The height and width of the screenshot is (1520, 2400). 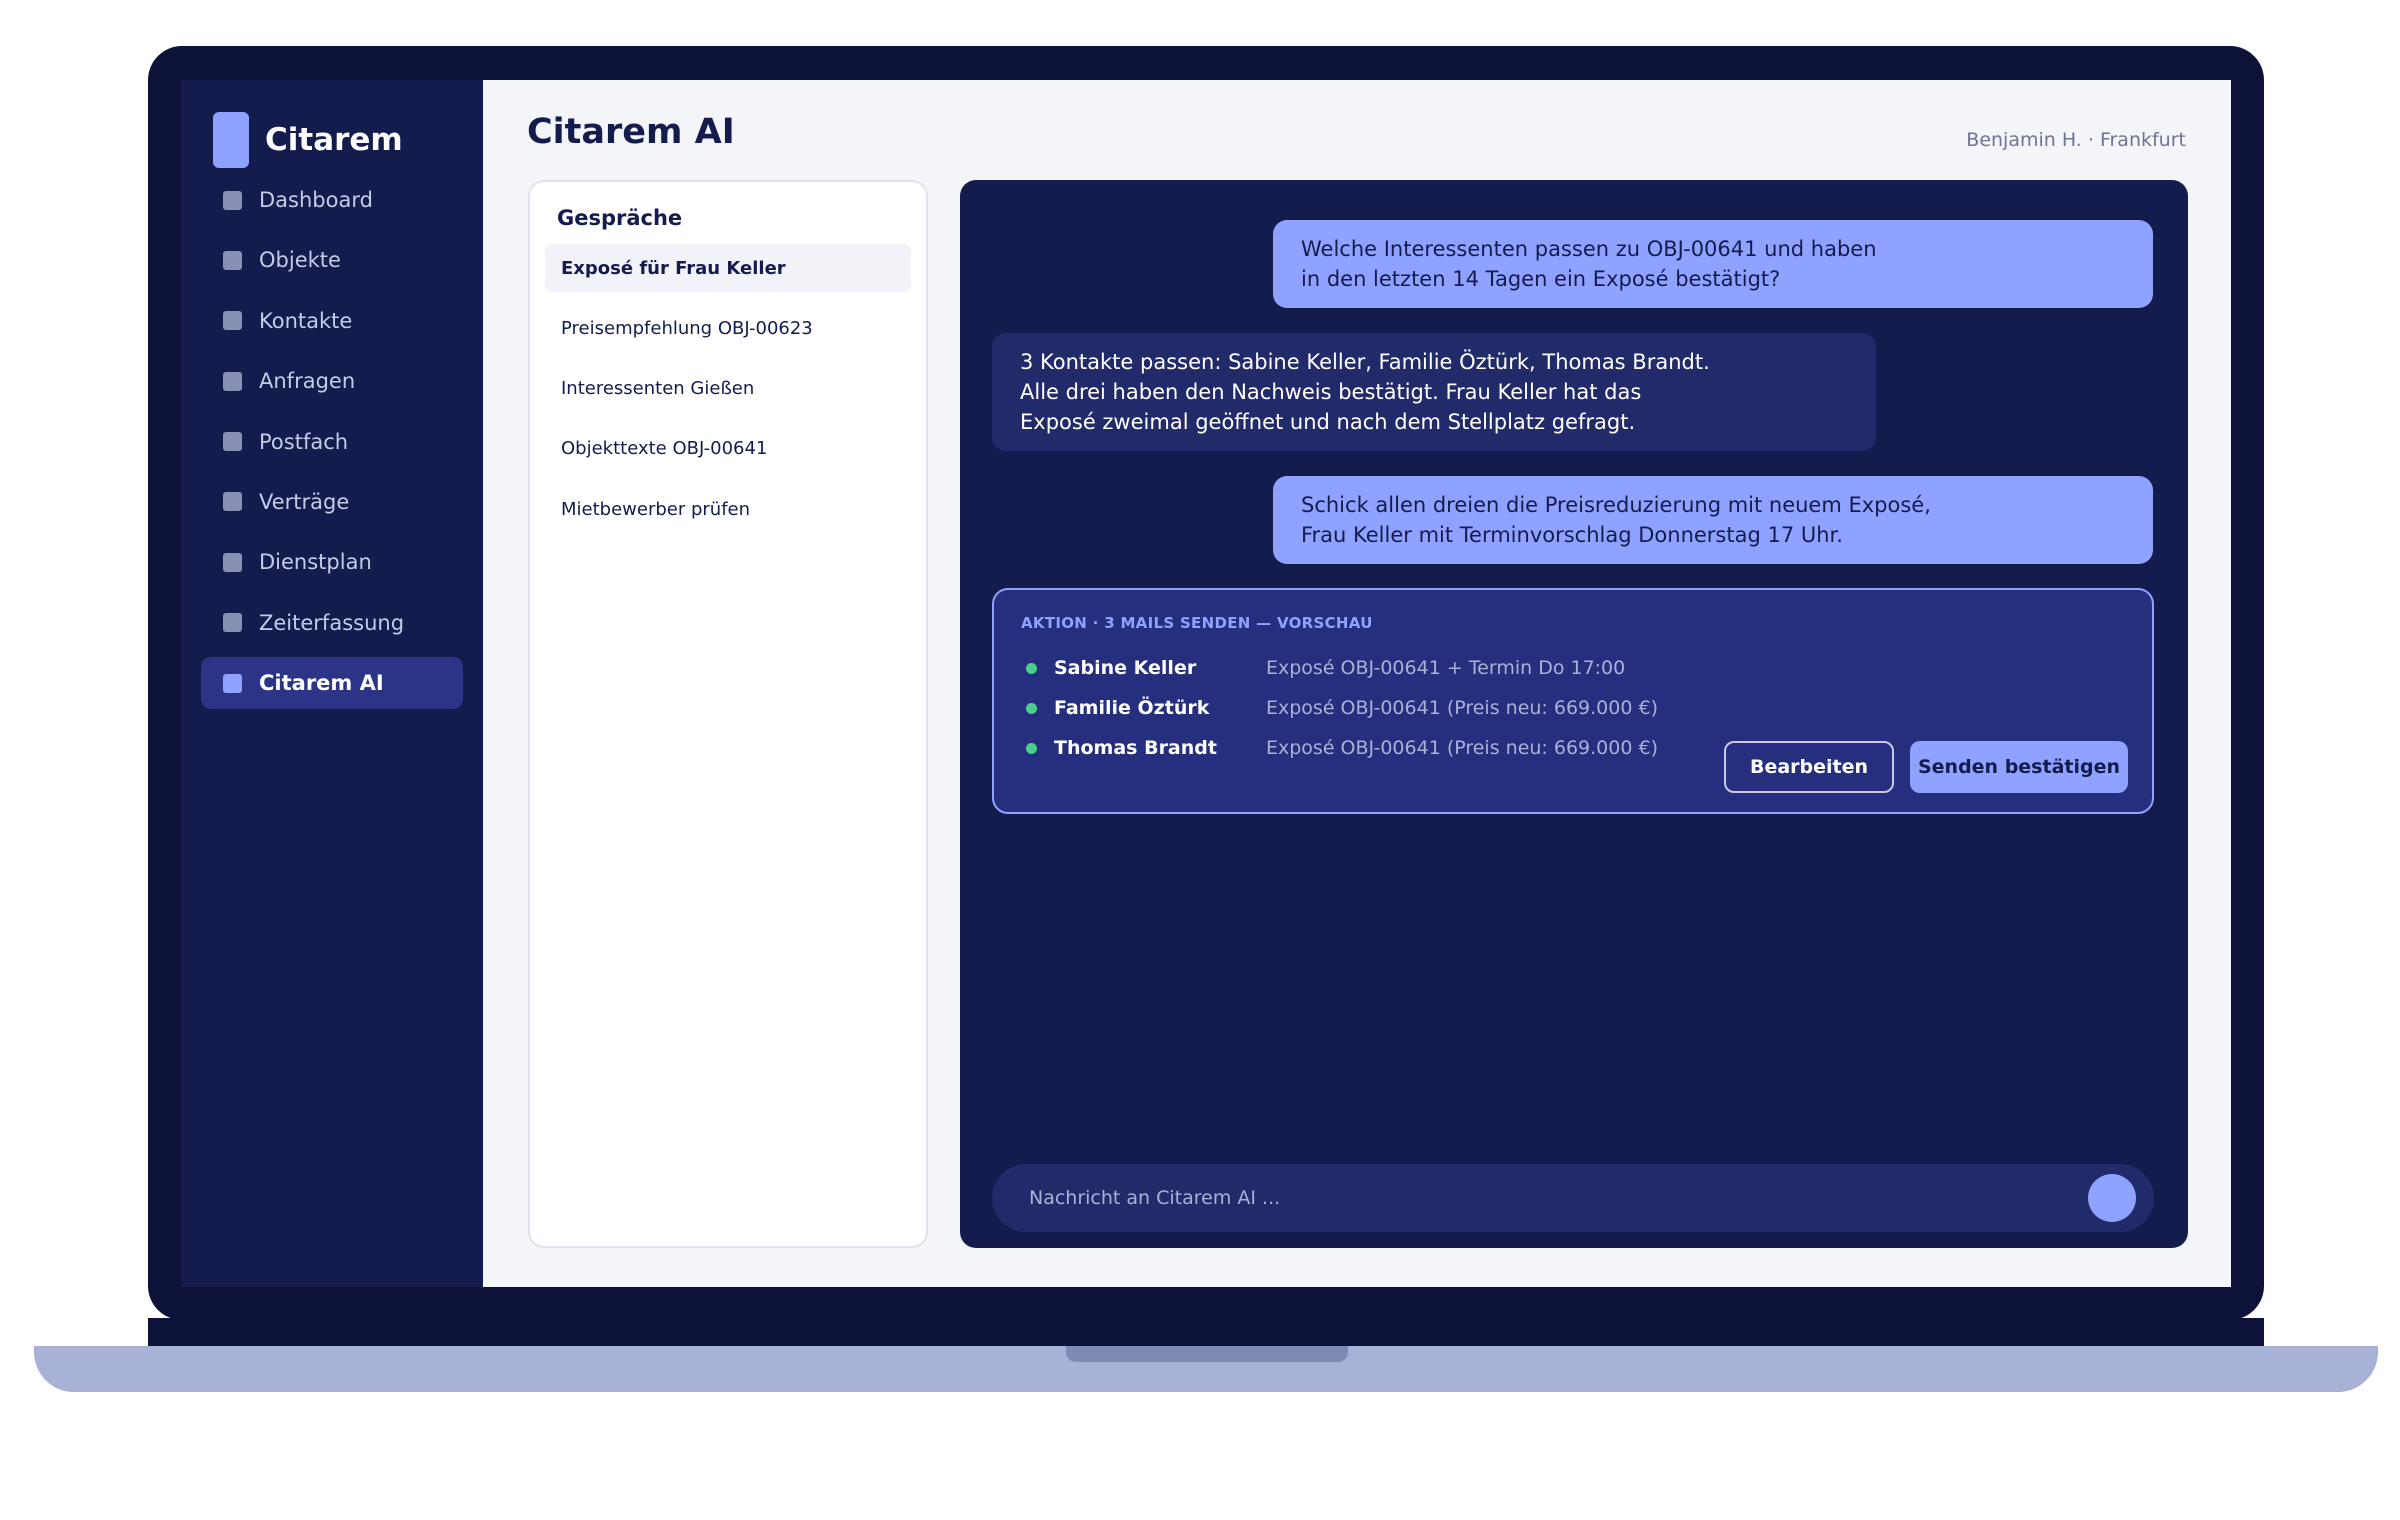 I want to click on sidebar-item-label: Verträge, so click(x=304, y=501).